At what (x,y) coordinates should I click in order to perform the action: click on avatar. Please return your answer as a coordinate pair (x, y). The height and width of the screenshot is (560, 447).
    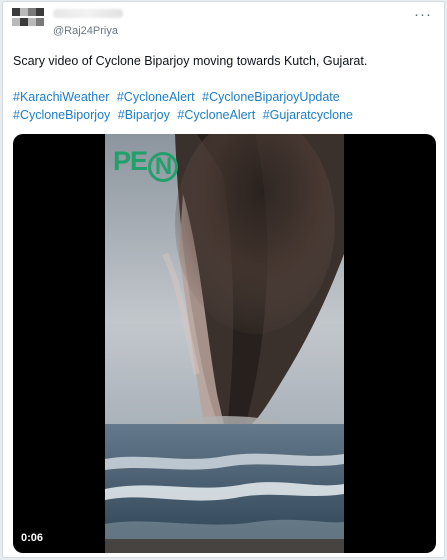
    Looking at the image, I should click on (29, 18).